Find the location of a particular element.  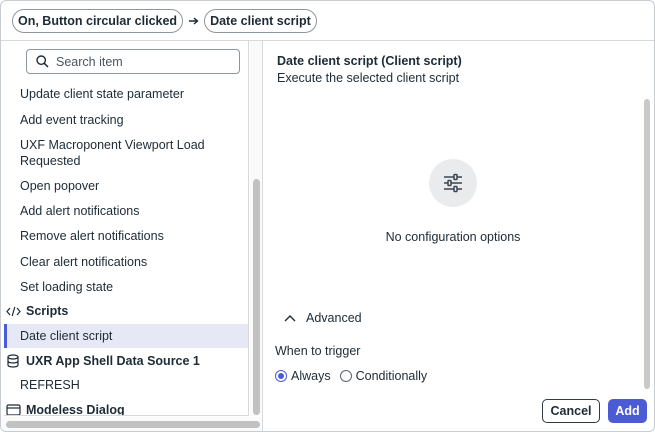

list-item-add-event-tracking: Add event tracking is located at coordinates (127, 120).